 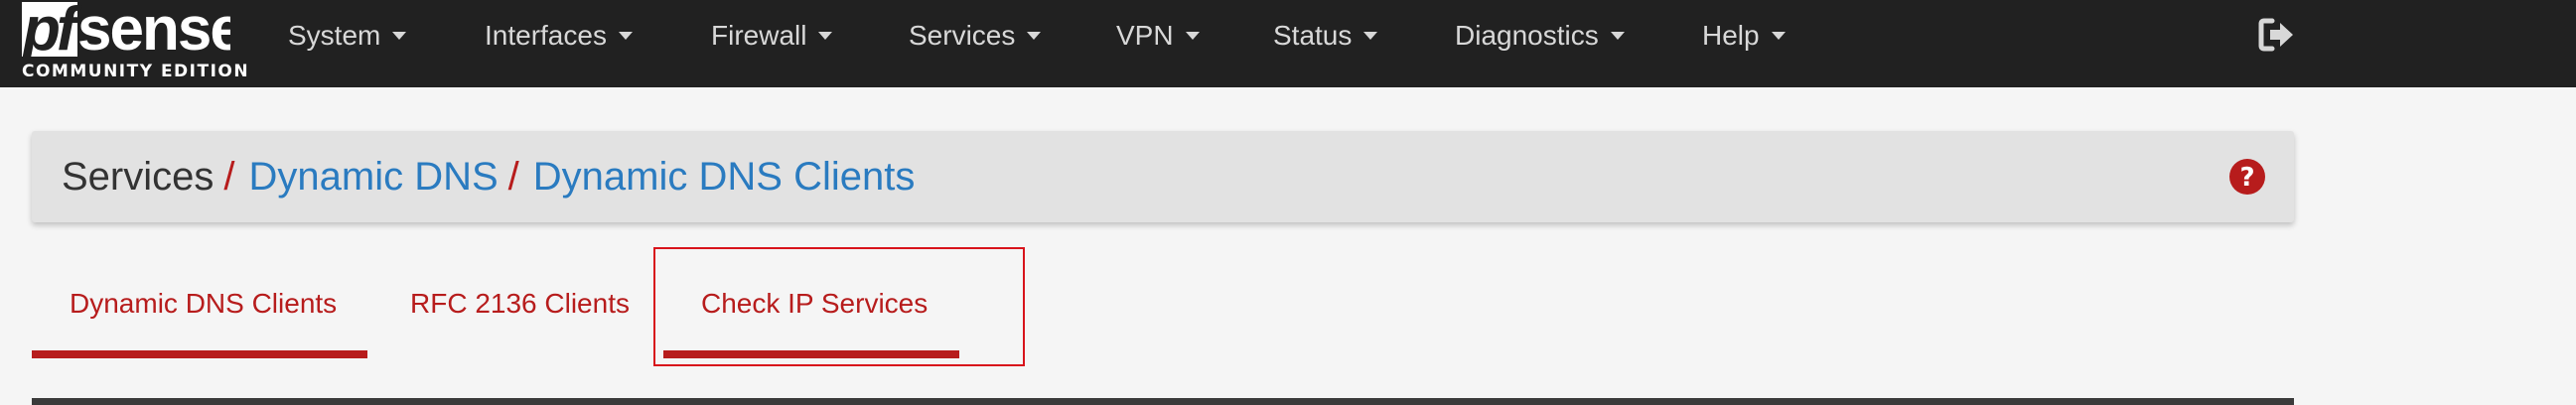 What do you see at coordinates (839, 306) in the screenshot?
I see `highlight-box` at bounding box center [839, 306].